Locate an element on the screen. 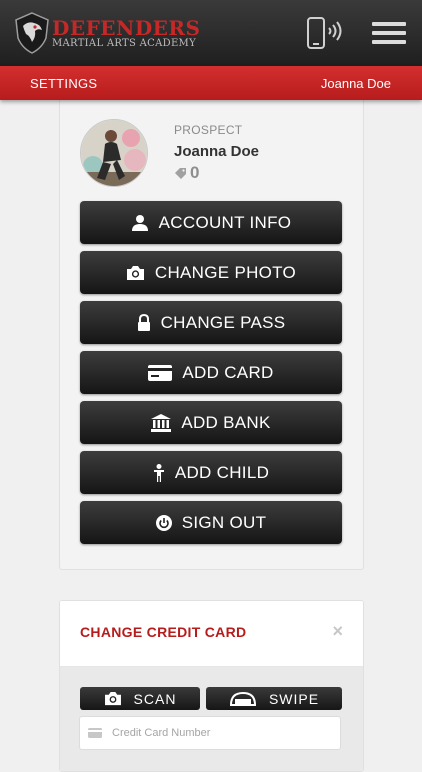 The height and width of the screenshot is (772, 422). role-label: PROSPECT is located at coordinates (208, 130).